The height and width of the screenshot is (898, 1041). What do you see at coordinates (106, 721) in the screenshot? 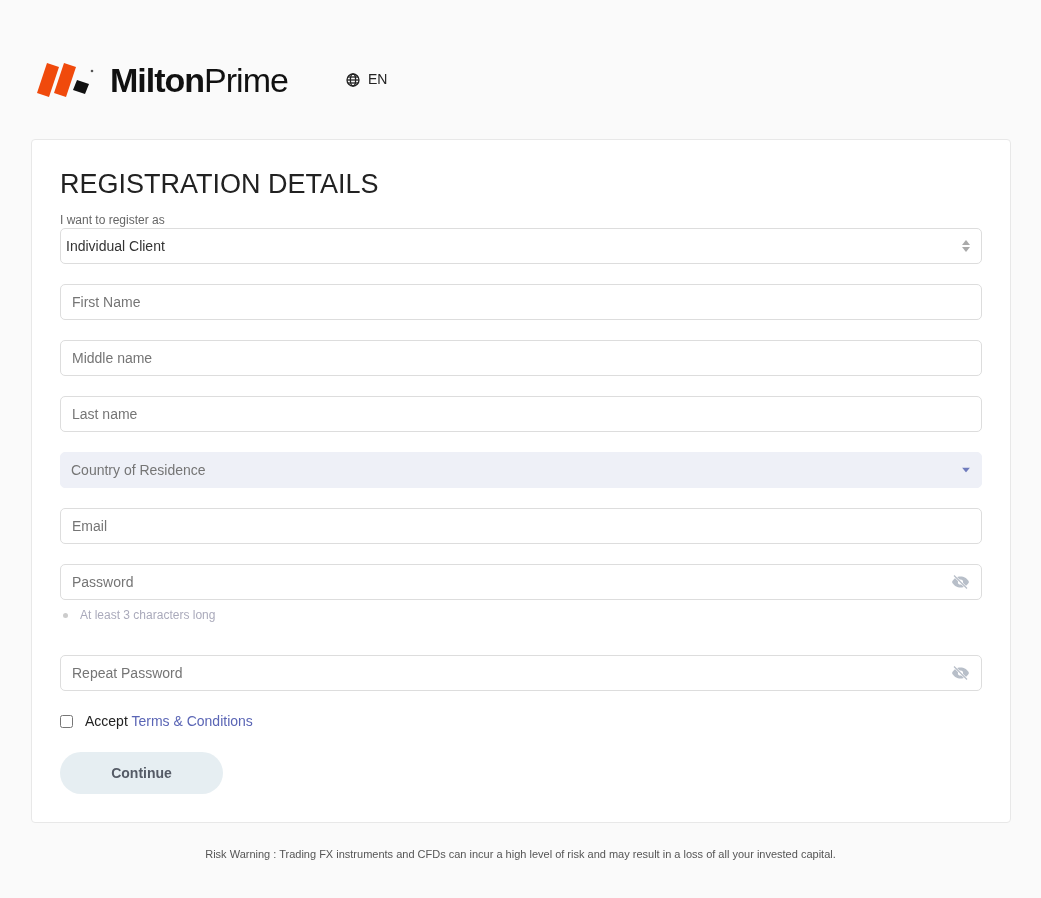
I see `accept-label: Accept` at bounding box center [106, 721].